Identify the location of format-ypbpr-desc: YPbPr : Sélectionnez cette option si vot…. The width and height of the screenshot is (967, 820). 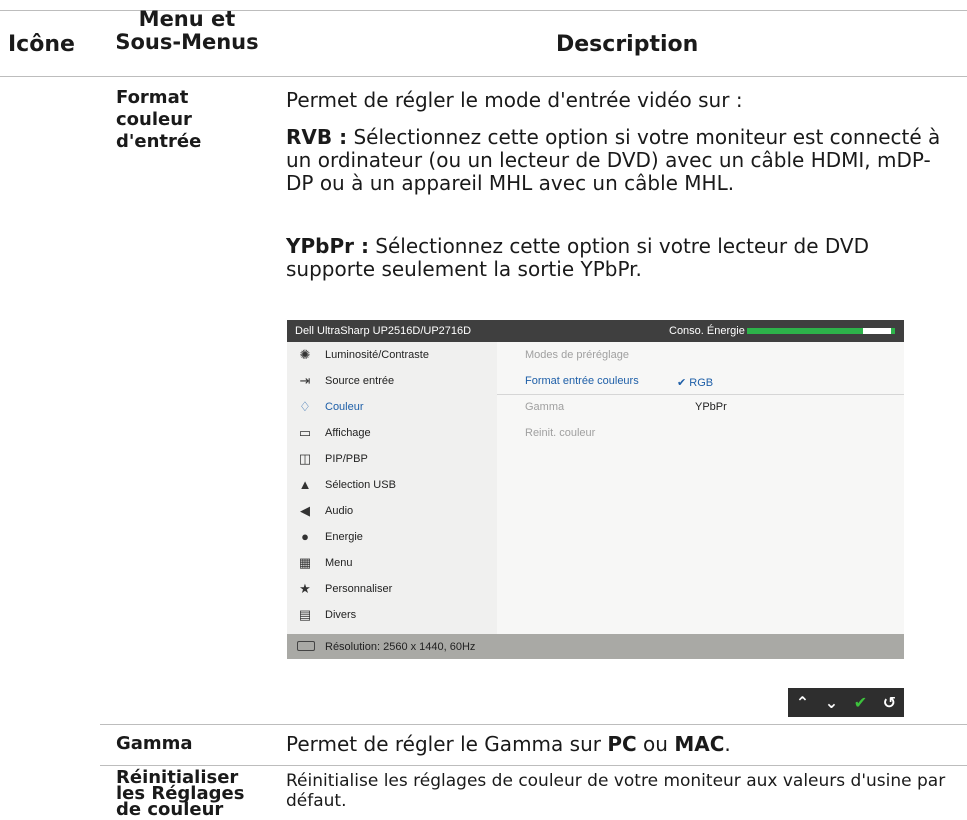
(616, 258).